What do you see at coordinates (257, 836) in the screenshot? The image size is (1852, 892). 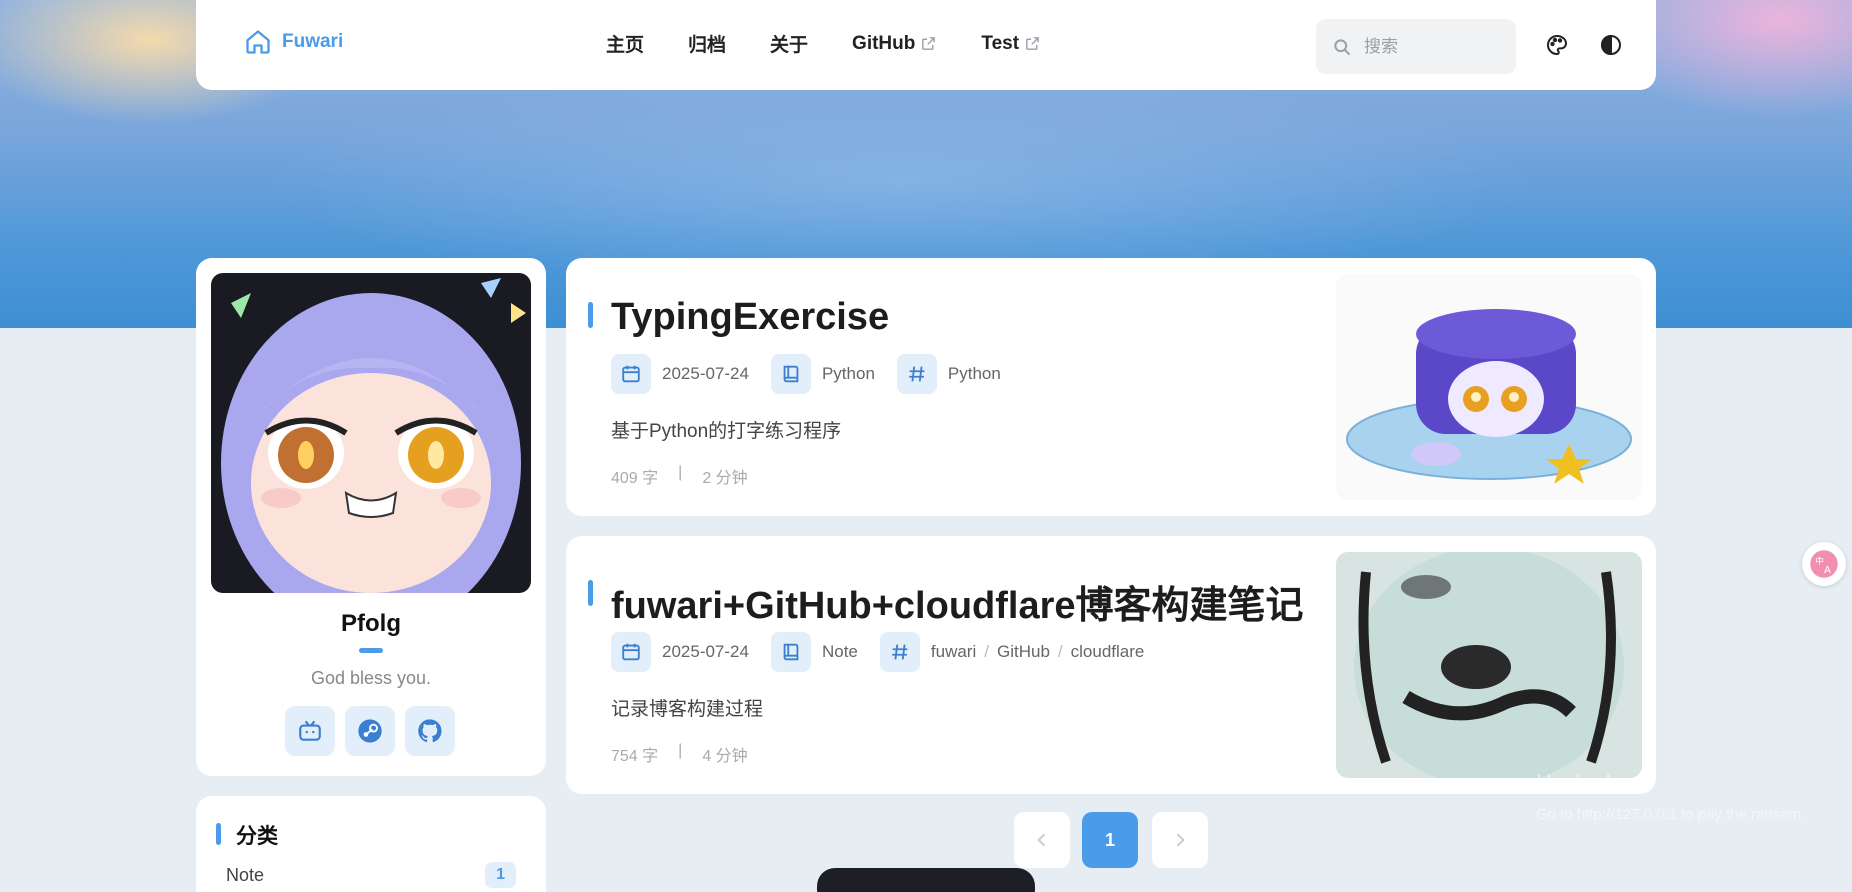 I see `categories-title: 分类` at bounding box center [257, 836].